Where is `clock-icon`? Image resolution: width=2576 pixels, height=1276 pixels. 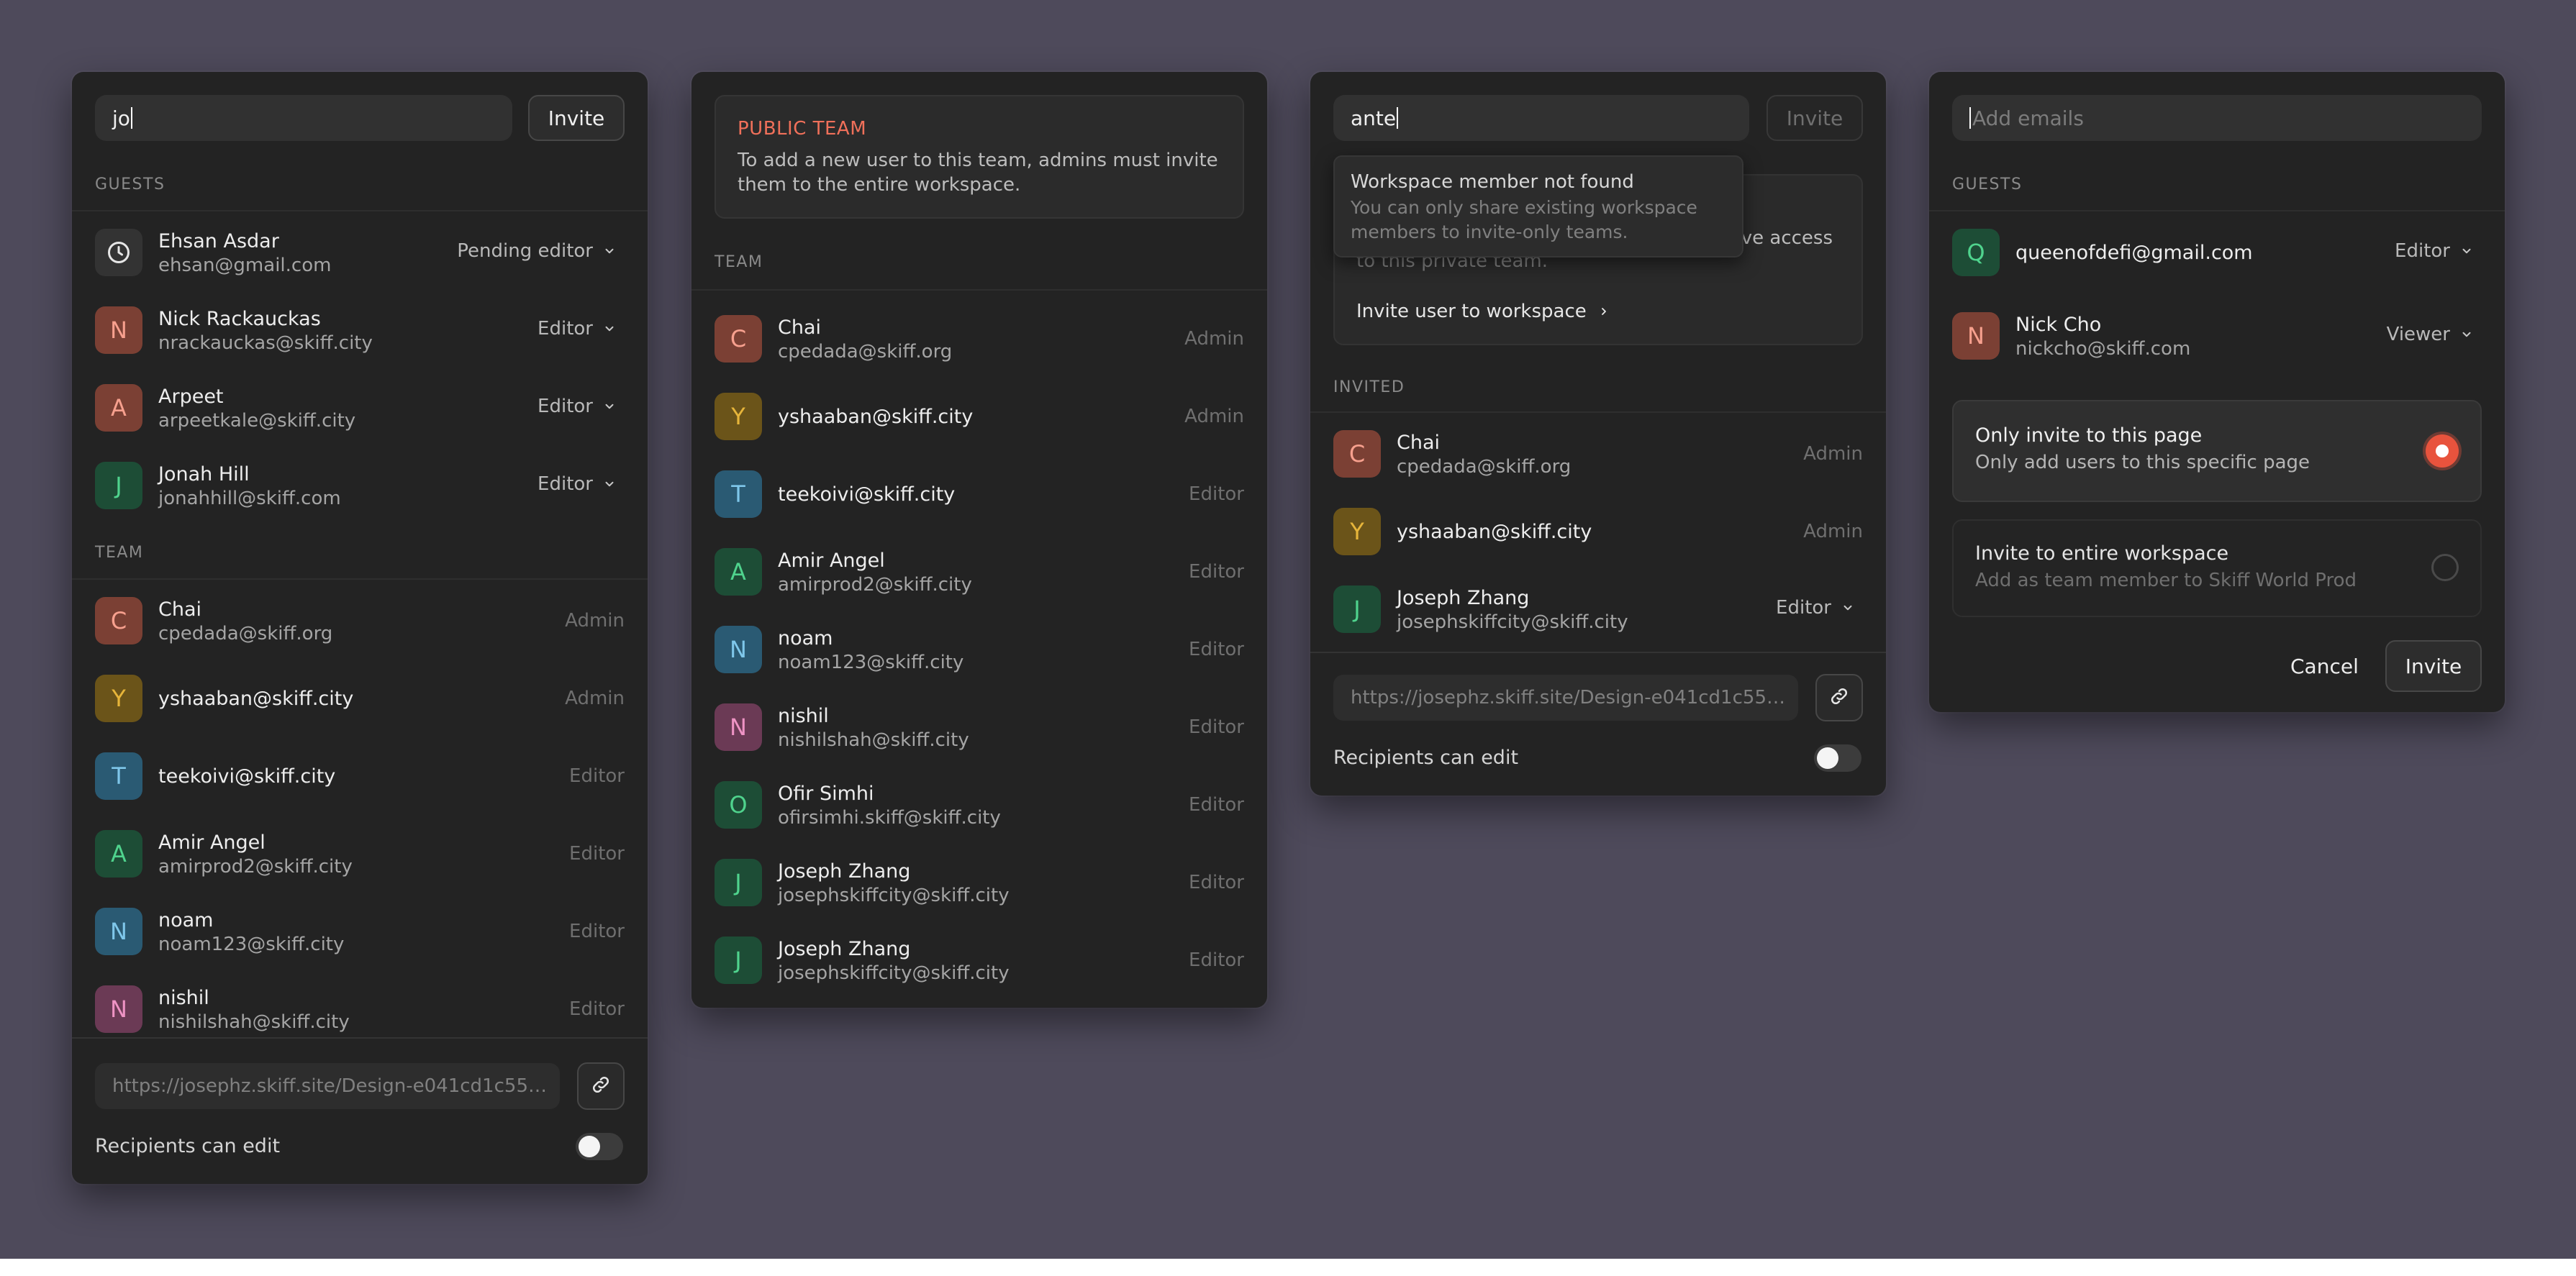 clock-icon is located at coordinates (118, 252).